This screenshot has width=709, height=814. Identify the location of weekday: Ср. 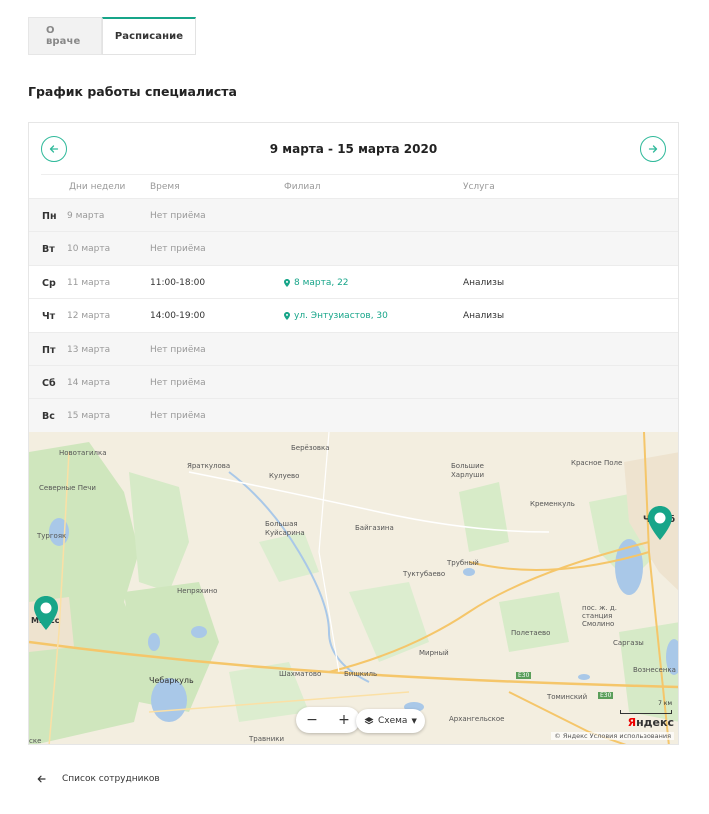
(49, 283).